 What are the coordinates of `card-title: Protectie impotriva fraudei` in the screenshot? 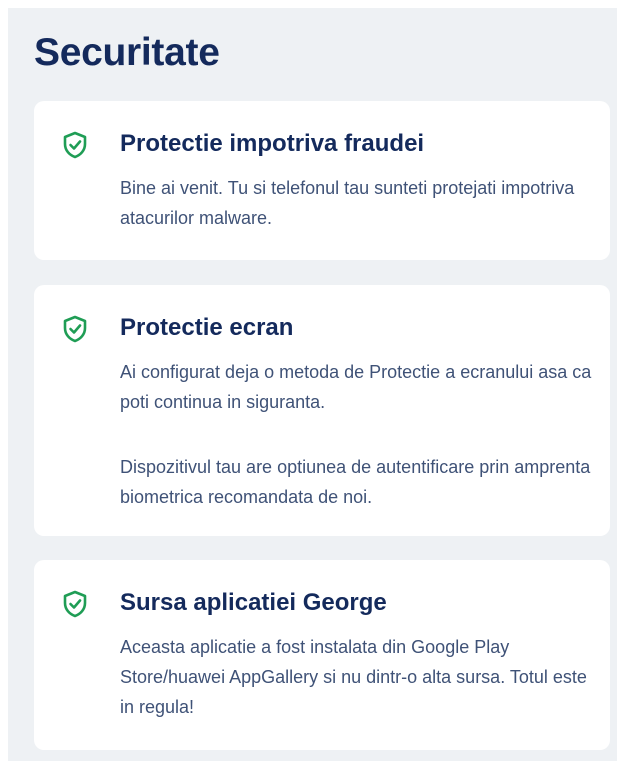 It's located at (272, 143).